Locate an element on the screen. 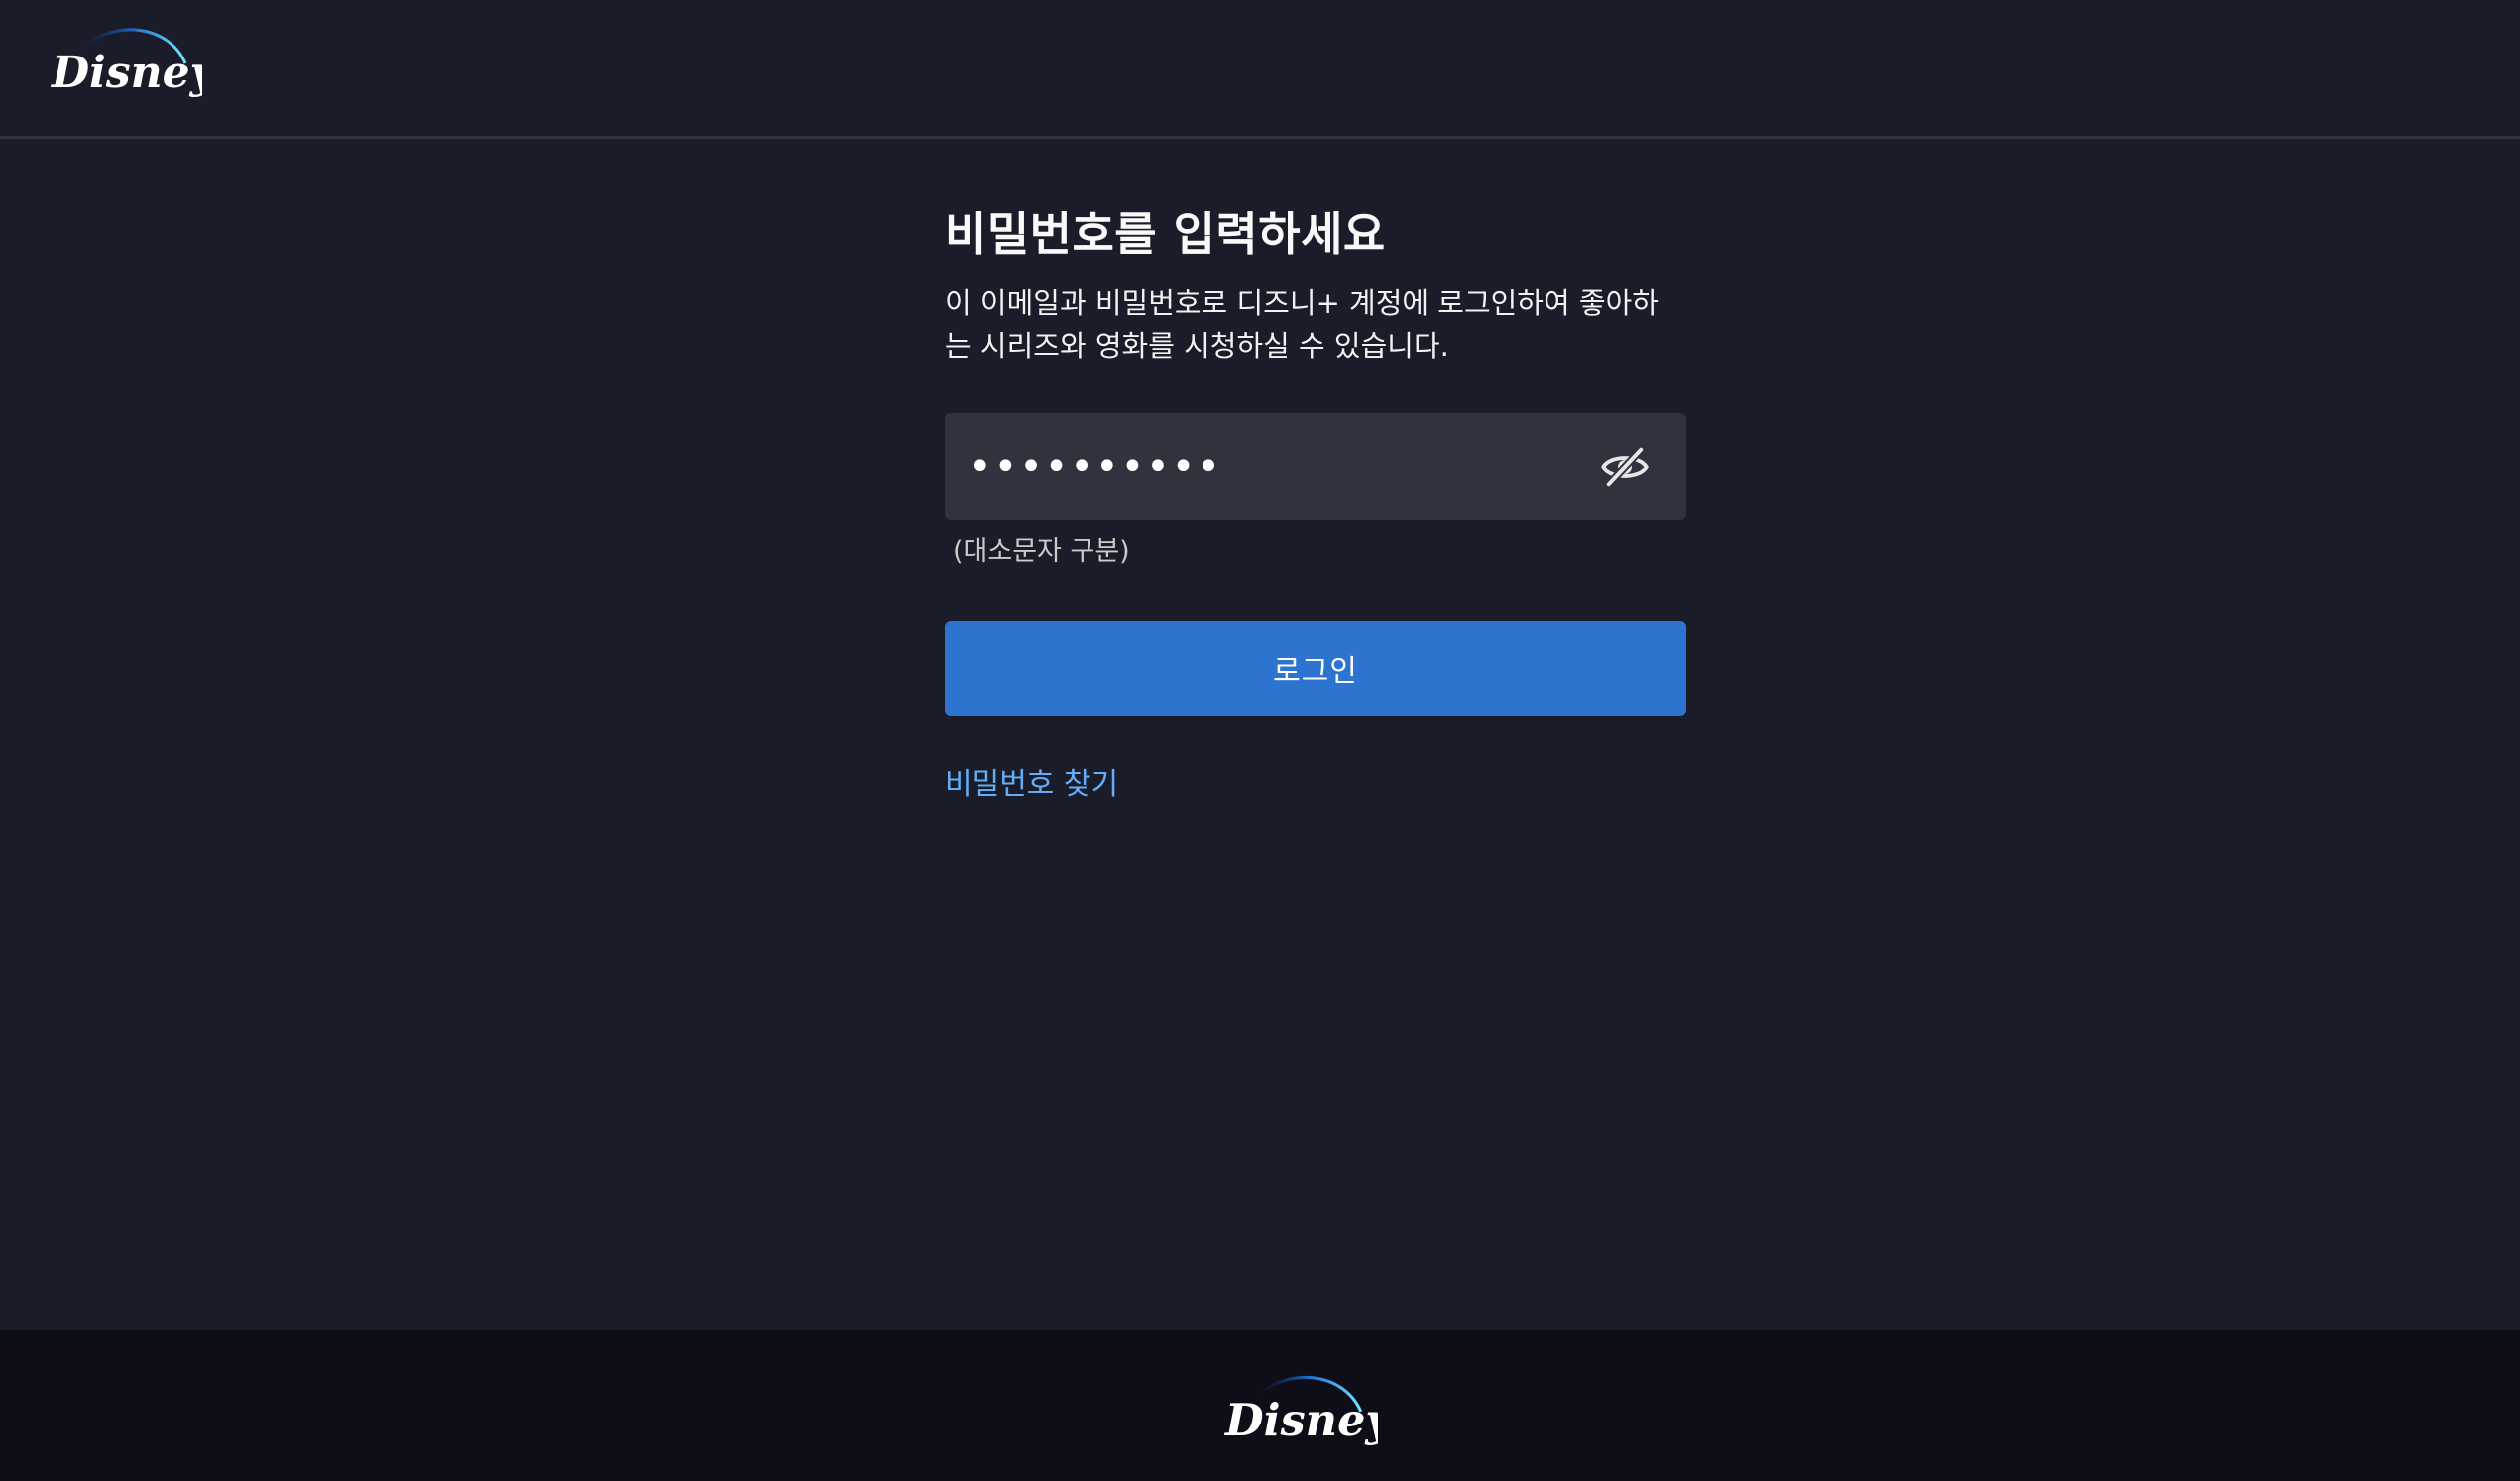 This screenshot has height=1481, width=2520. disney-plus-footer-logo: Disney+ is located at coordinates (1300, 1416).